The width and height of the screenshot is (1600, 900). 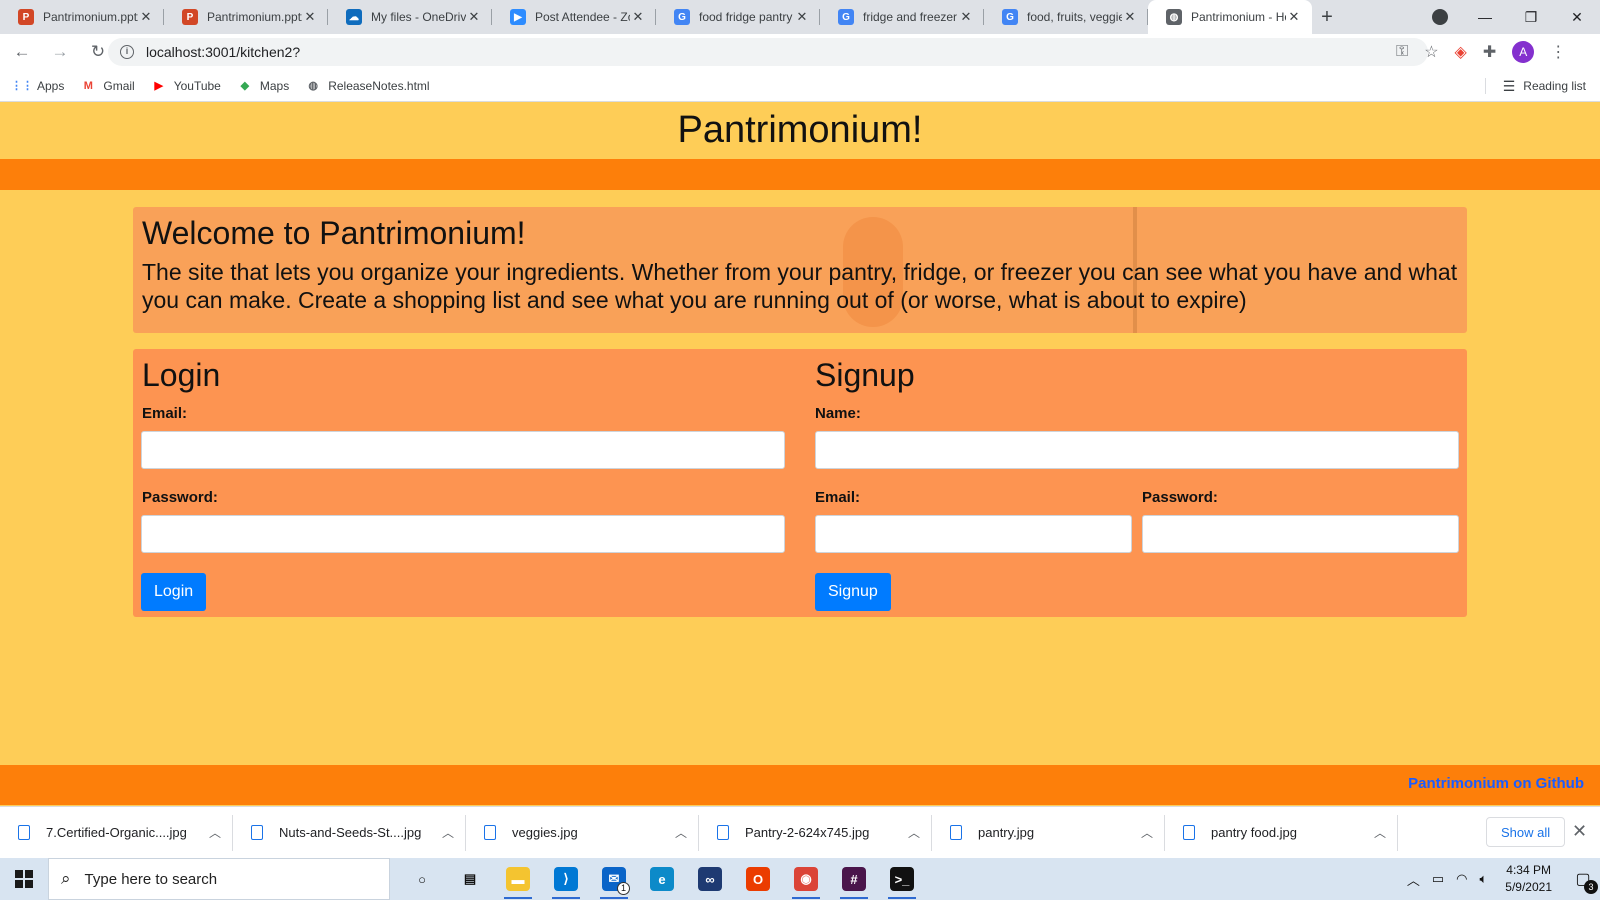 What do you see at coordinates (470, 879) in the screenshot?
I see `task-view-icon: ▤` at bounding box center [470, 879].